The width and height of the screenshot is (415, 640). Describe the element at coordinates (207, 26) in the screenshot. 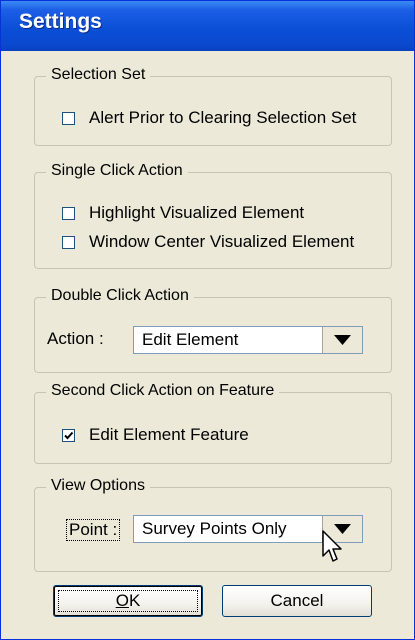

I see `title-bar: Settings` at that location.